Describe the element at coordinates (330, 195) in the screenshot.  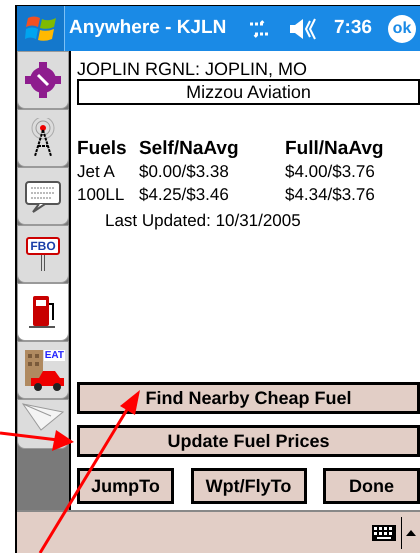
I see `table-cell-text: $4.34/$3.76` at that location.